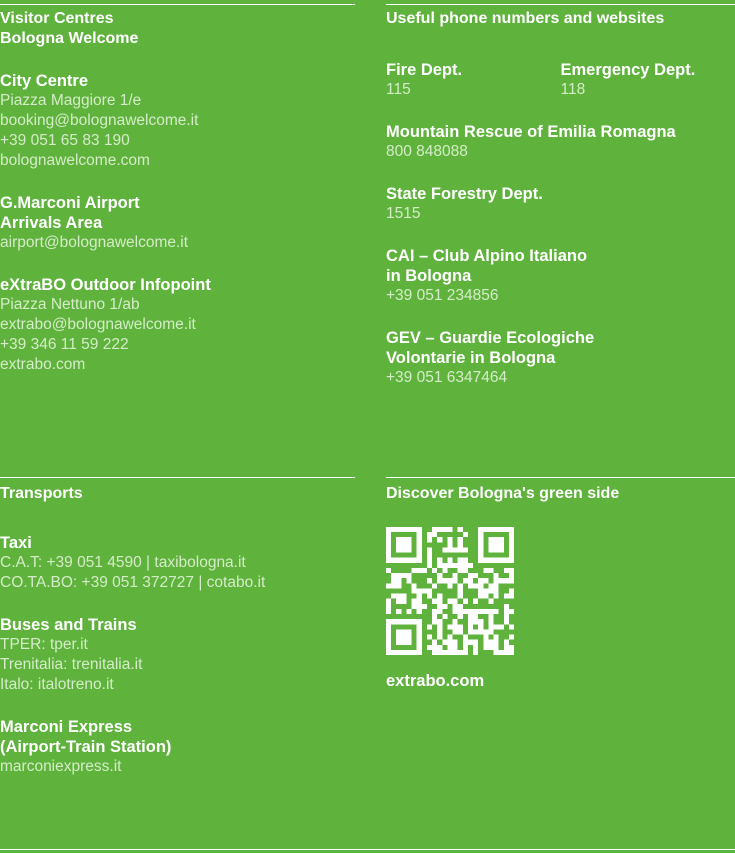 The height and width of the screenshot is (853, 735). I want to click on emergency-pair: Fire Dept. 115 Emergency Dept. 118, so click(560, 80).